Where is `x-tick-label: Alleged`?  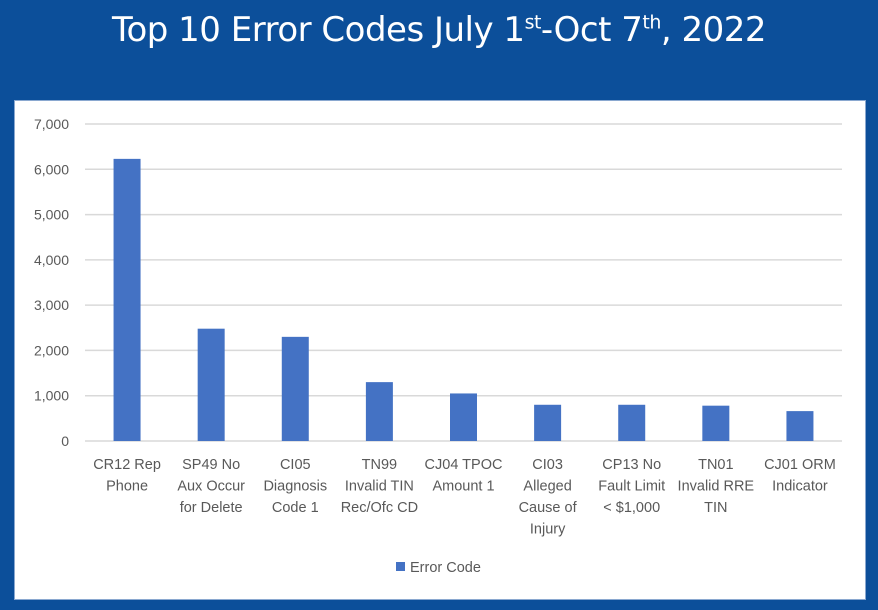
x-tick-label: Alleged is located at coordinates (547, 487).